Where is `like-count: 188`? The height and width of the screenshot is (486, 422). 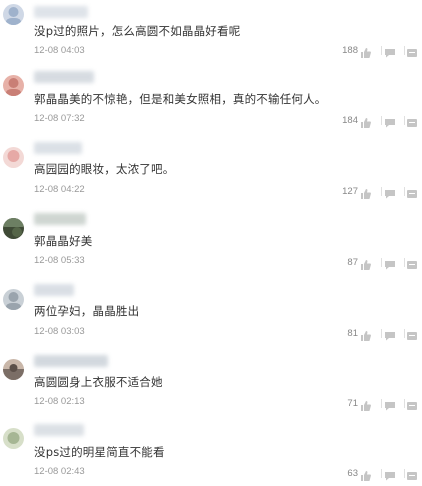
like-count: 188 is located at coordinates (350, 50).